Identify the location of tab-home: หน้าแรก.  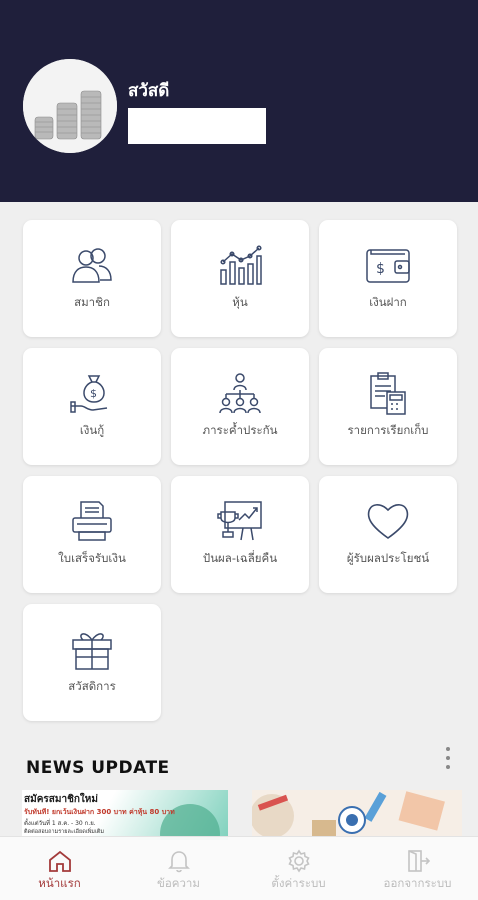
(59, 868).